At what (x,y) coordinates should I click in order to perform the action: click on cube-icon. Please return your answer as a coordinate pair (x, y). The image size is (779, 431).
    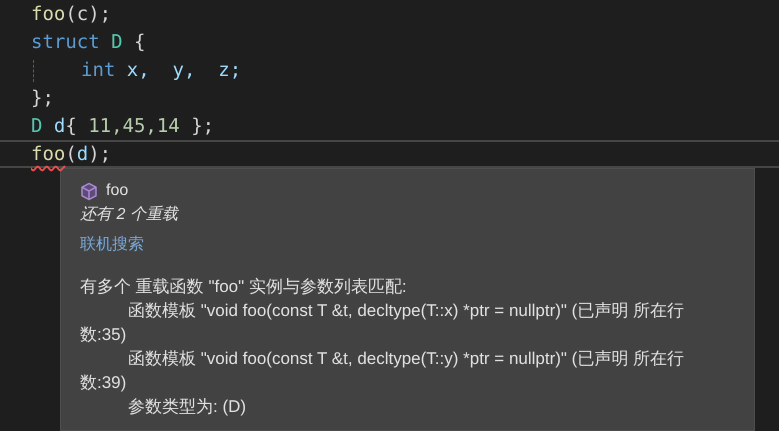
    Looking at the image, I should click on (89, 191).